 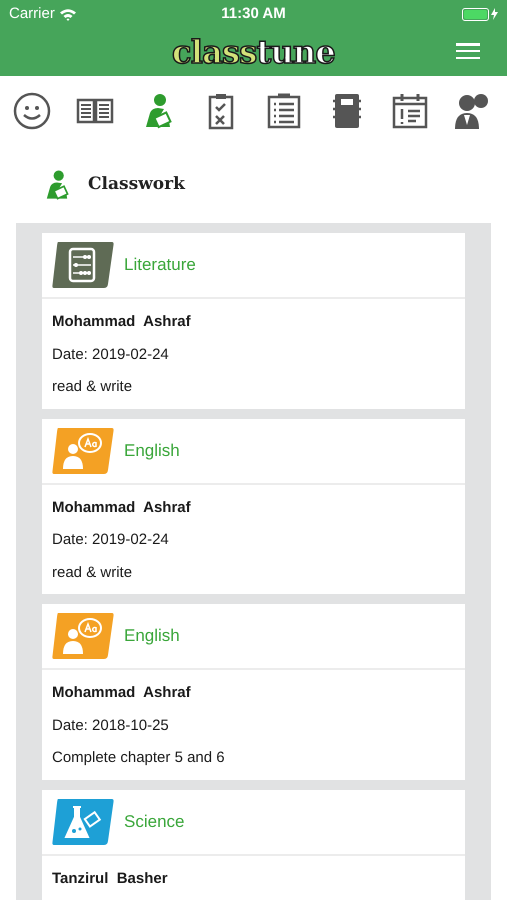 I want to click on status-time: 11:30 AM, so click(x=253, y=14).